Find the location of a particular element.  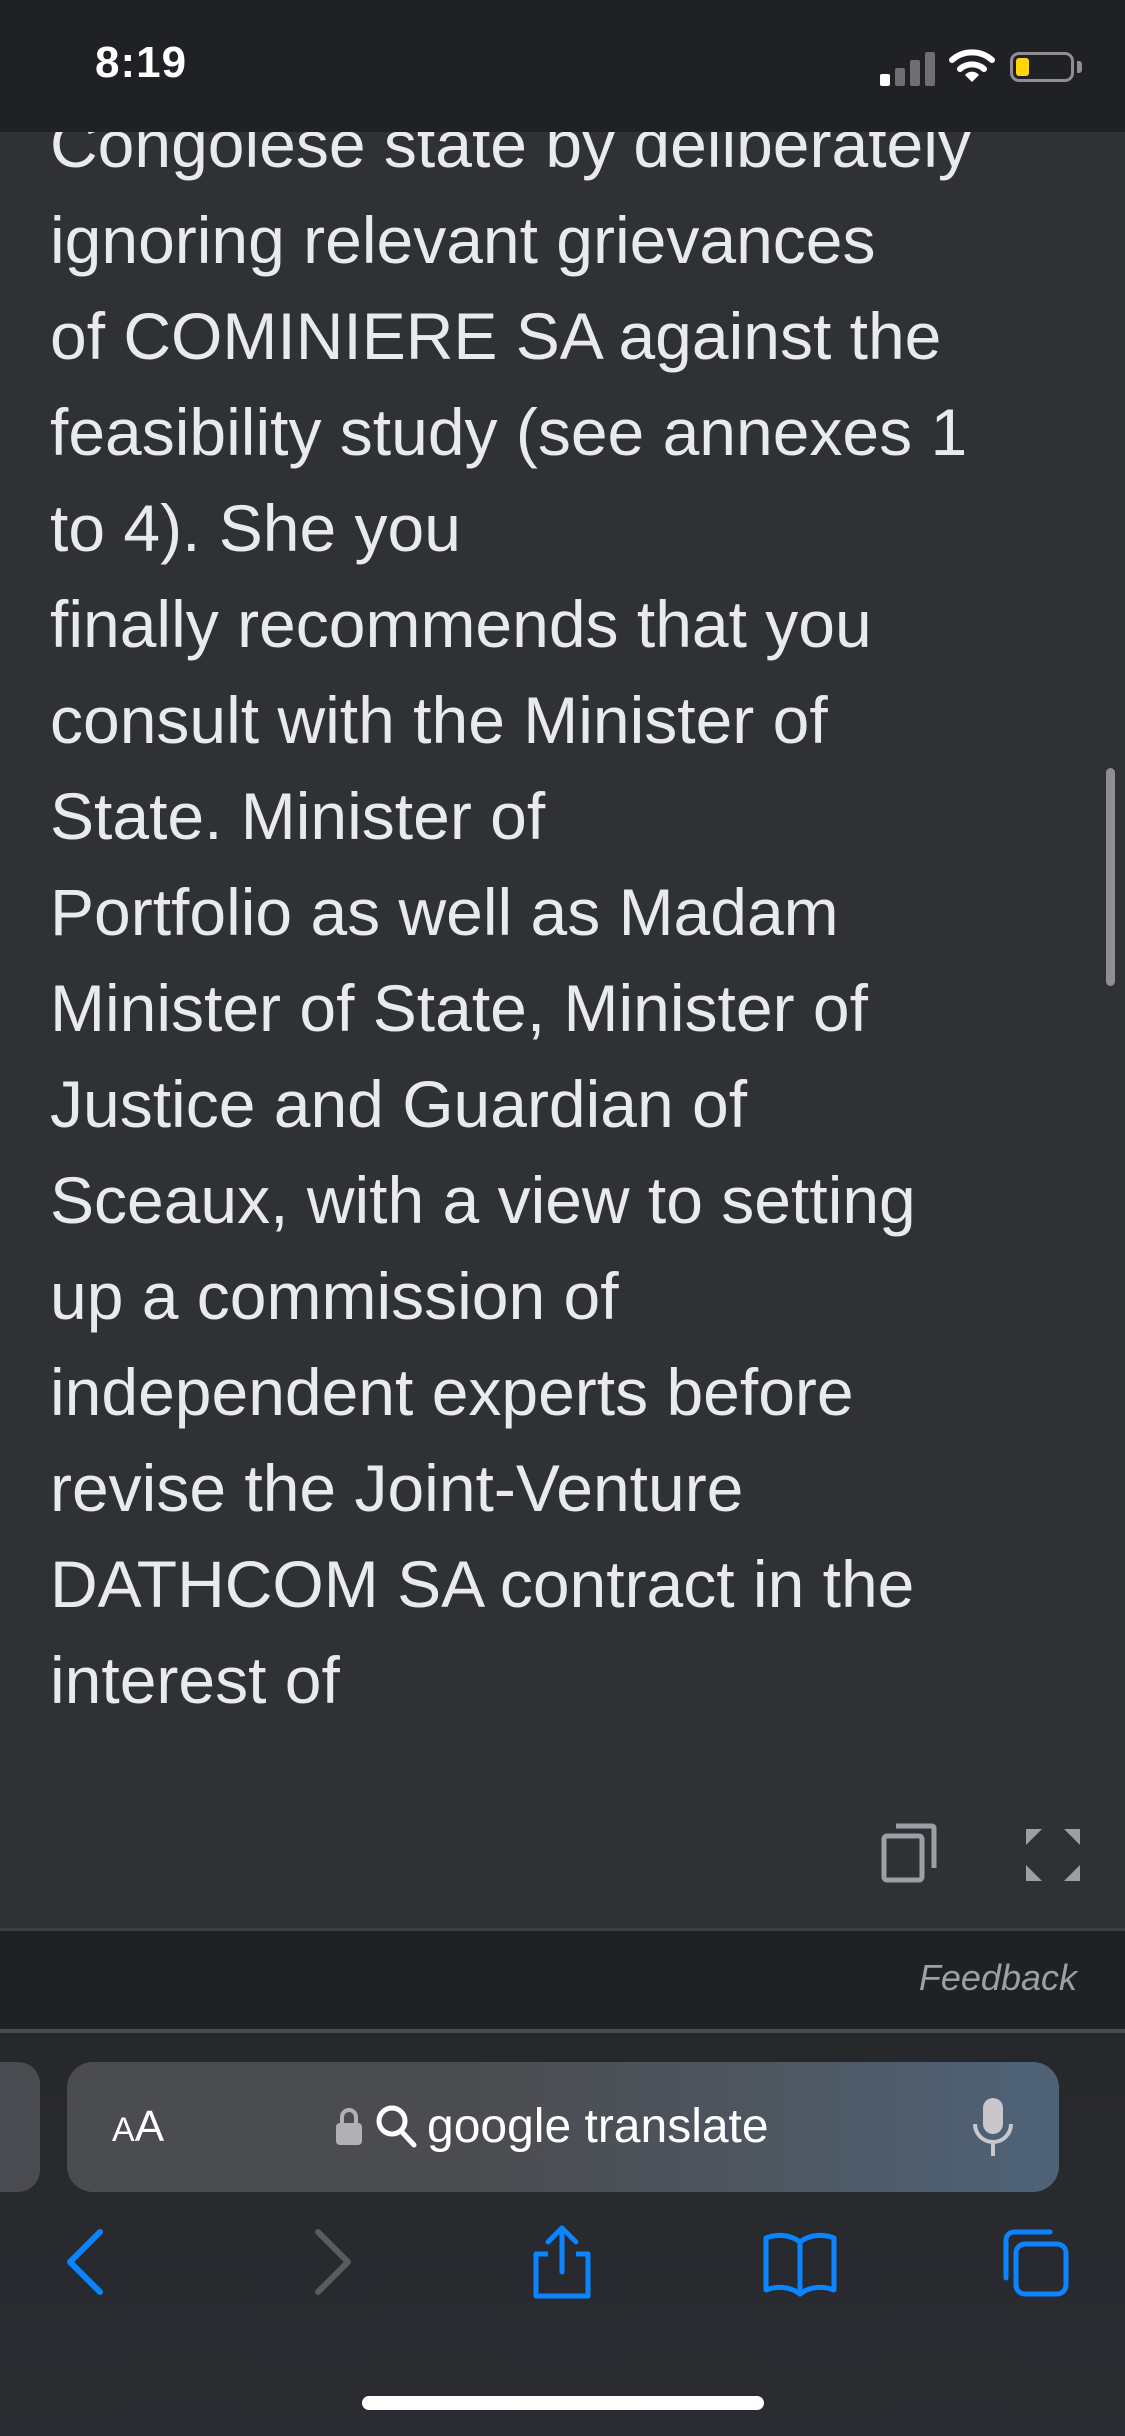

feedback-bar: Feedback is located at coordinates (562, 1980).